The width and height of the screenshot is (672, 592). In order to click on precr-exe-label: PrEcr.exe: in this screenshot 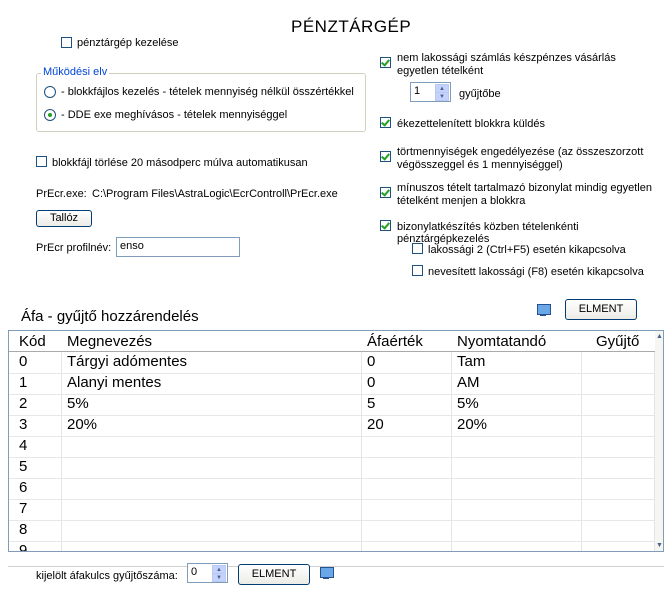, I will do `click(61, 194)`.